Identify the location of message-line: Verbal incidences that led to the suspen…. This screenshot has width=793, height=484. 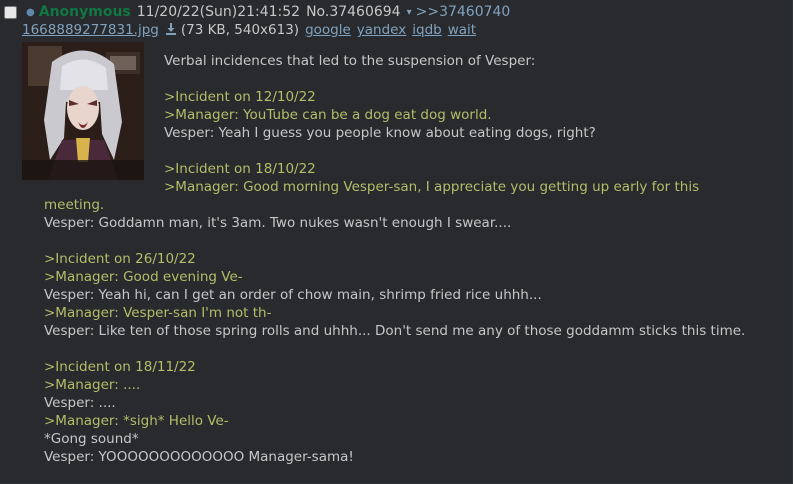
(350, 61).